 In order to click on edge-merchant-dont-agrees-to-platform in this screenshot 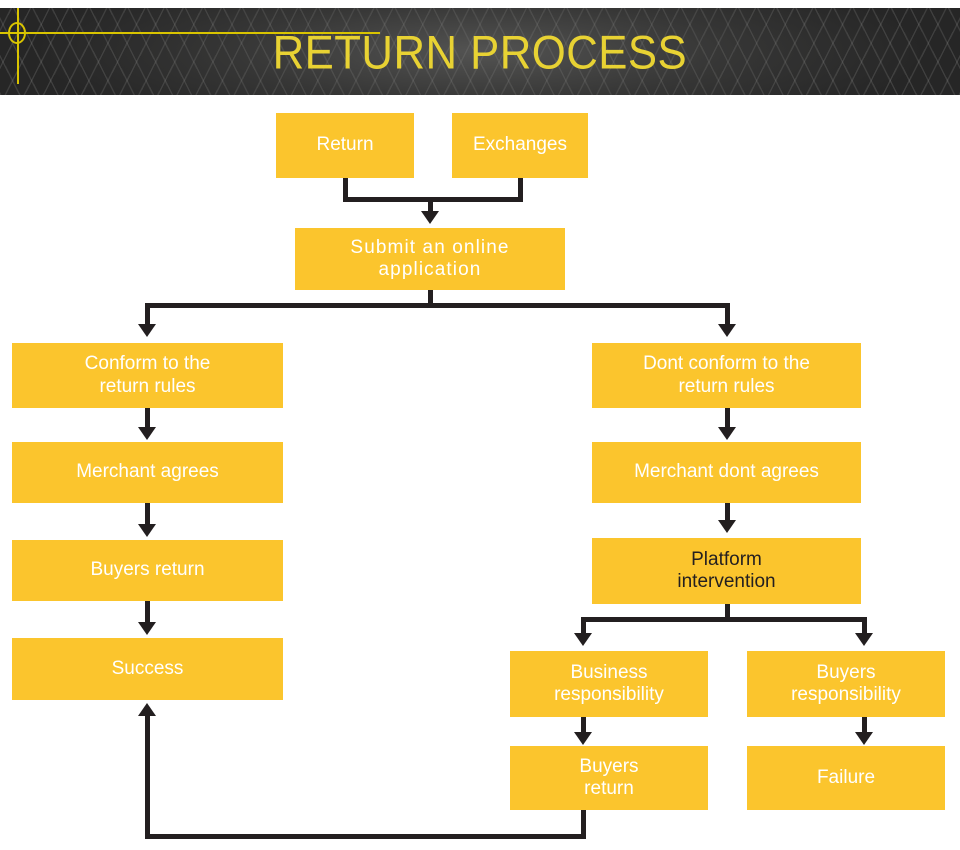, I will do `click(727, 512)`.